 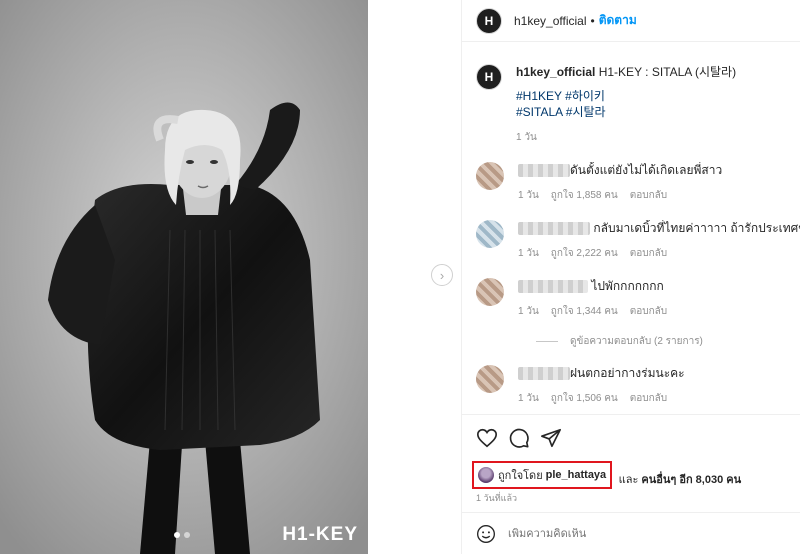 I want to click on comment-icon, so click(x=519, y=438).